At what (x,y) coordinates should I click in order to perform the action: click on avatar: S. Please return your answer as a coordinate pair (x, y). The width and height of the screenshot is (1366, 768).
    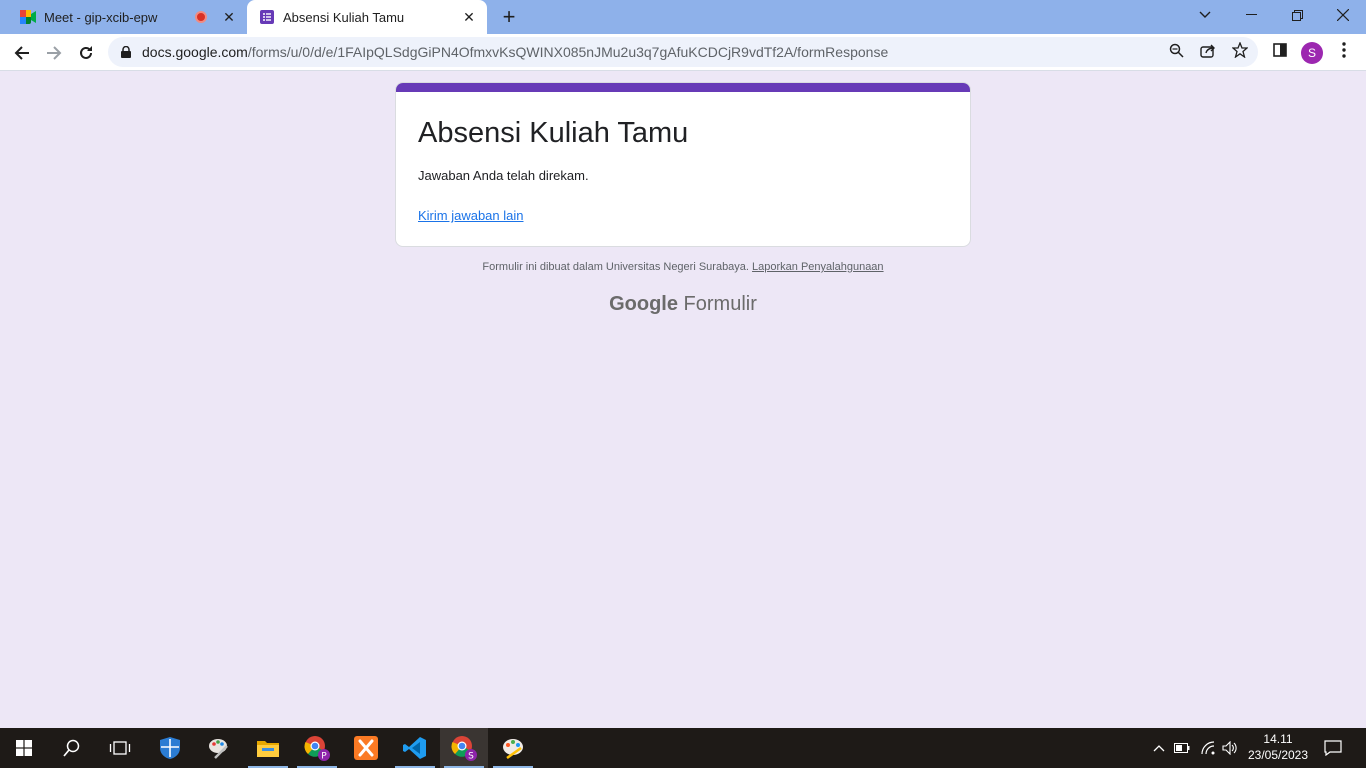
    Looking at the image, I should click on (1312, 53).